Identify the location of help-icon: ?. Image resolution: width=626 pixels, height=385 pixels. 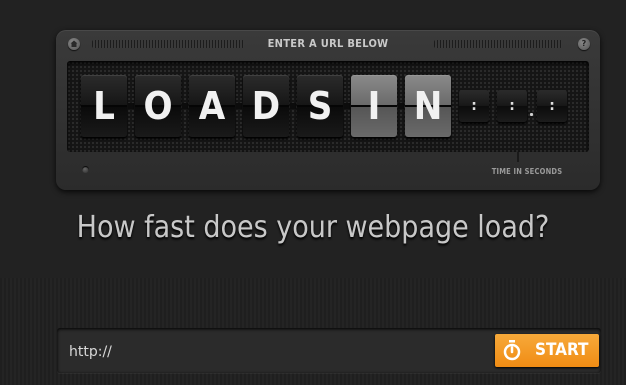
(584, 44).